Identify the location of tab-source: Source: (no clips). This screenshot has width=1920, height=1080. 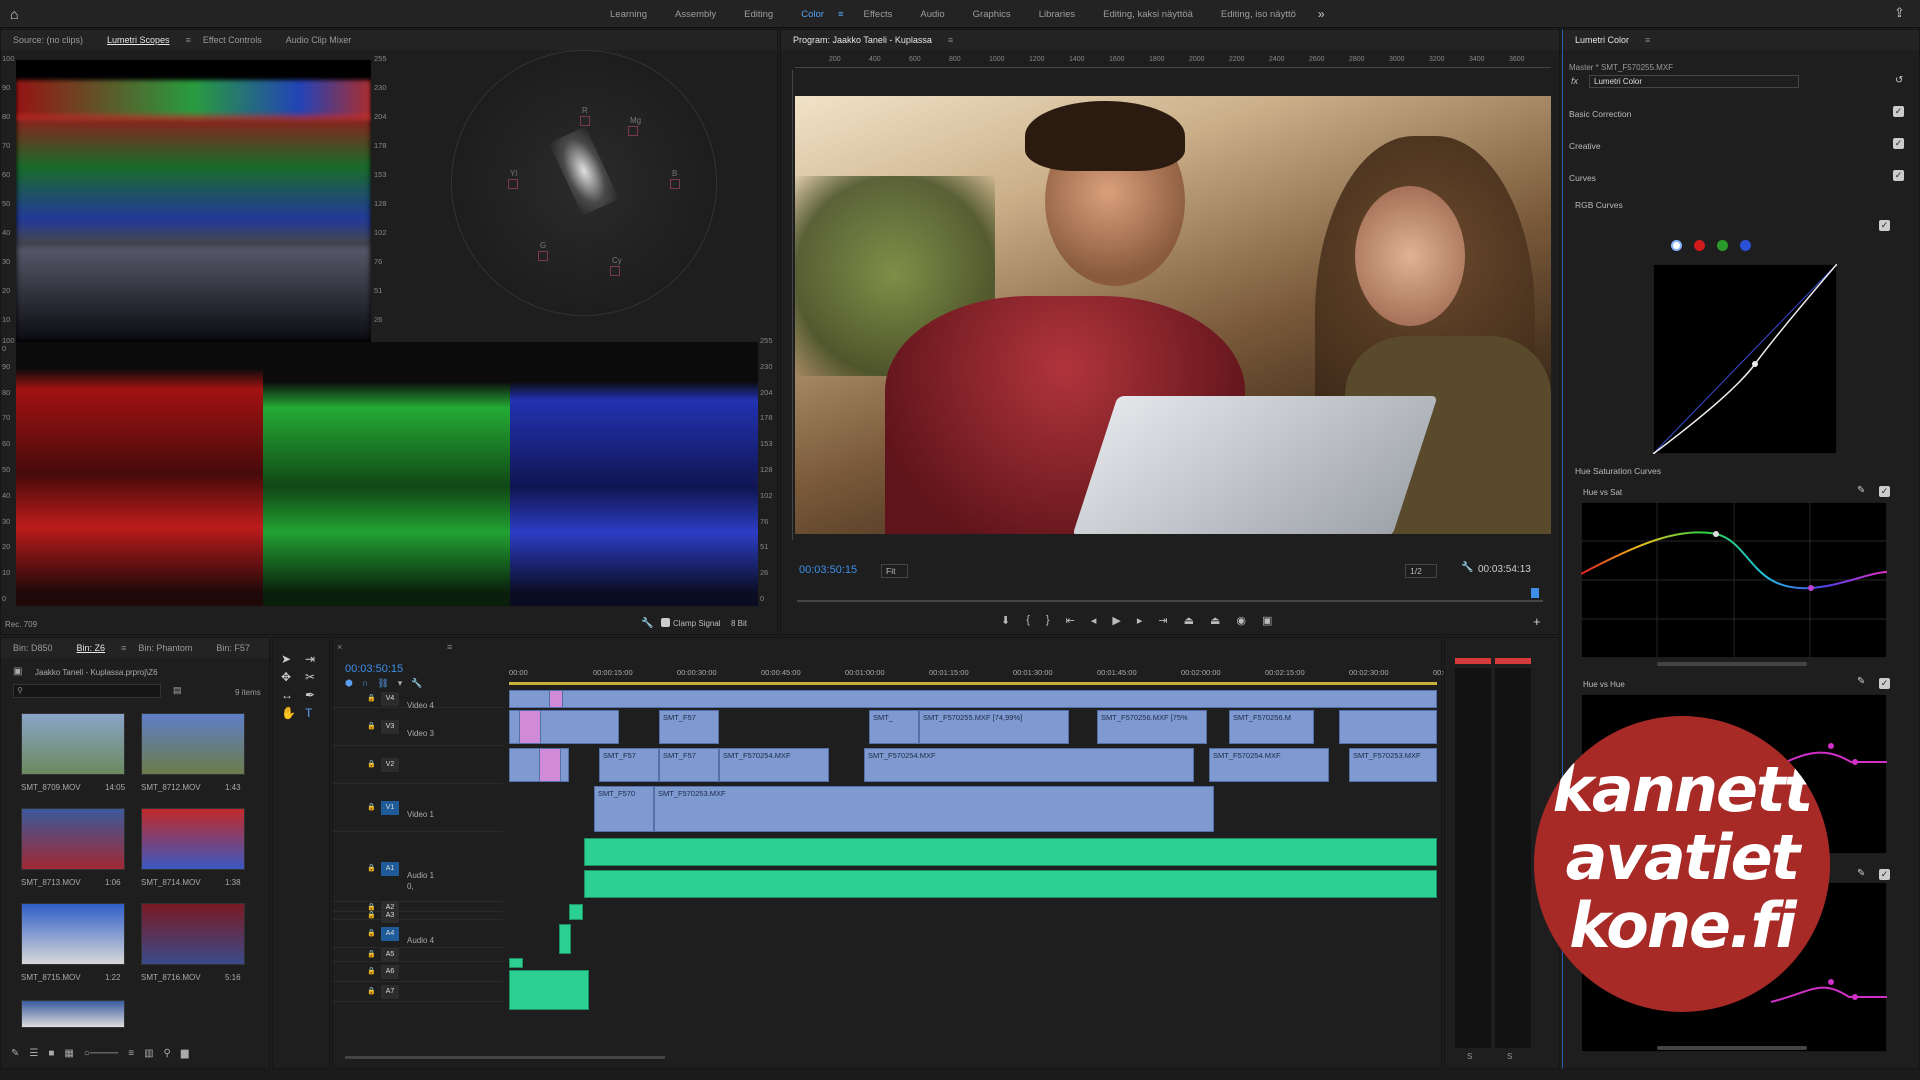
(48, 40).